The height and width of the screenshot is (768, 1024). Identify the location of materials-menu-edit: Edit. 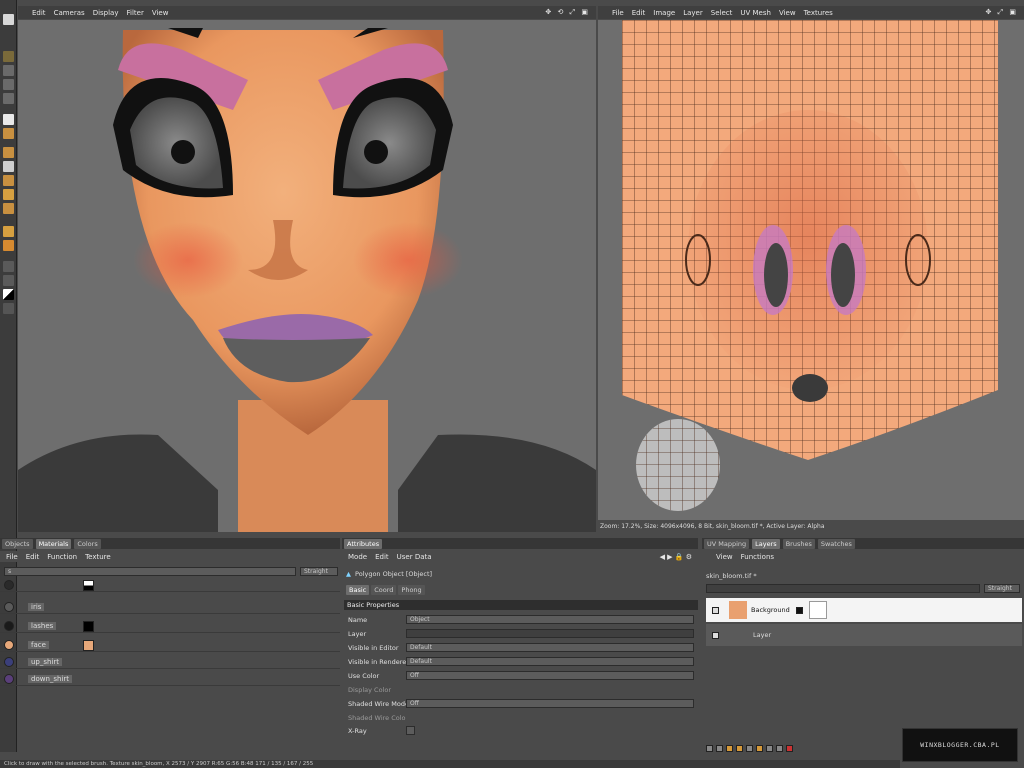
(33, 557).